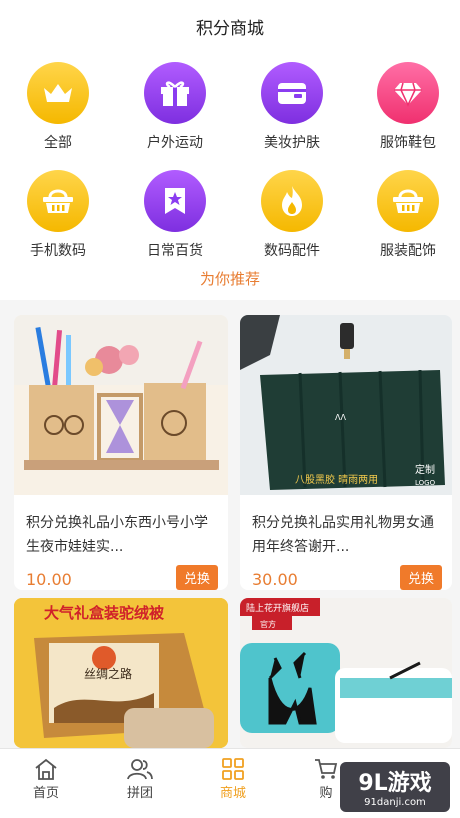 Image resolution: width=460 pixels, height=818 pixels. Describe the element at coordinates (140, 769) in the screenshot. I see `users-icon` at that location.